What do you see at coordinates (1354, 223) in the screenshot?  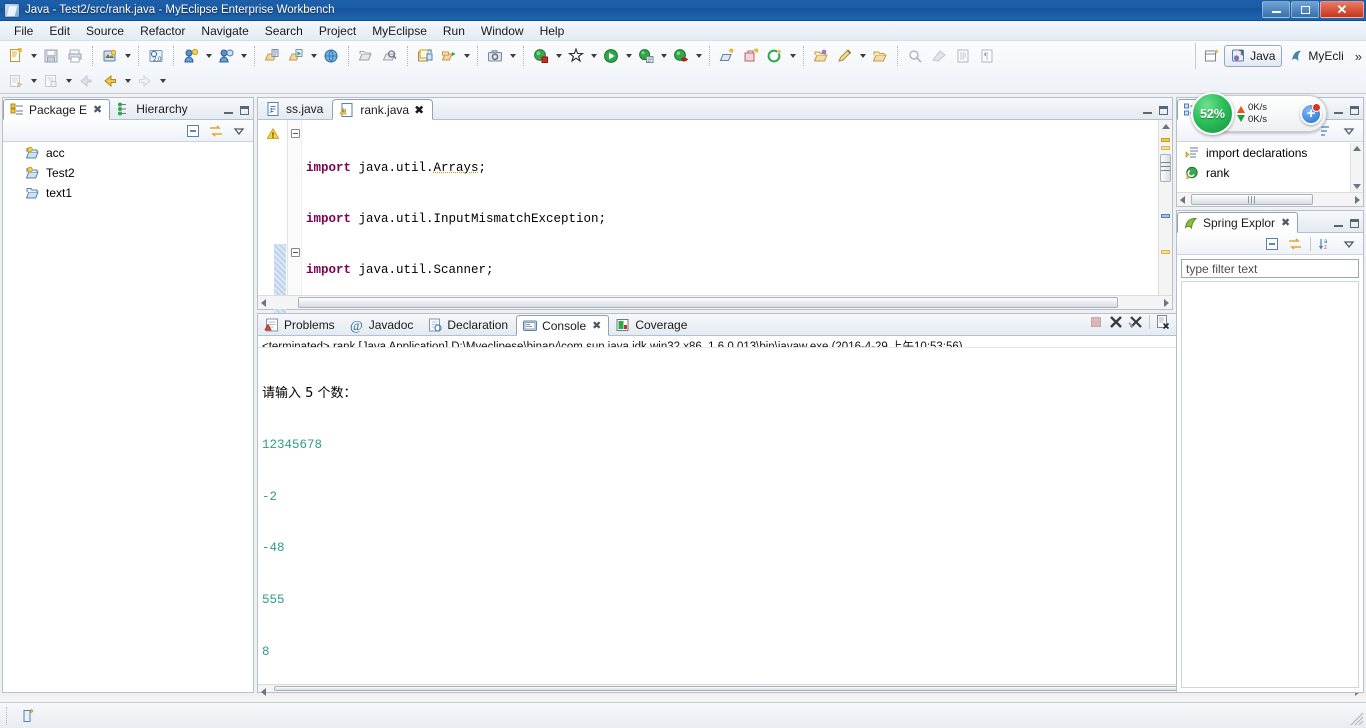 I see `maximize-spring-explorer-icon` at bounding box center [1354, 223].